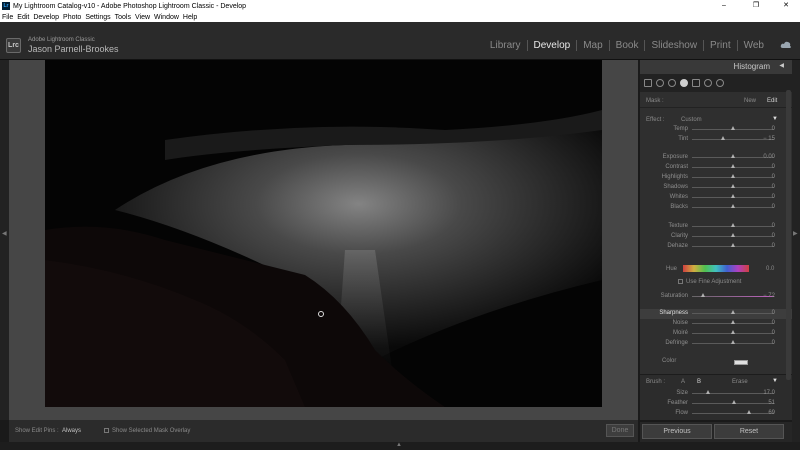 The height and width of the screenshot is (450, 800). I want to click on filmstrip-toggle-bar: ▲, so click(400, 446).